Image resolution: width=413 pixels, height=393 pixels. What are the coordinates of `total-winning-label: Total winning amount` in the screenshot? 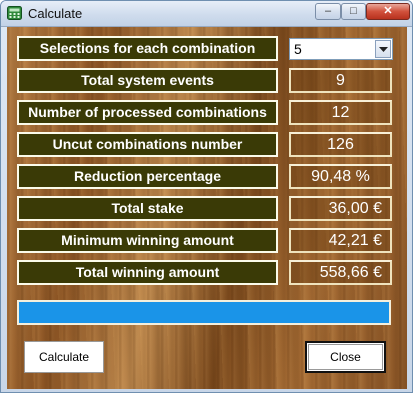 It's located at (147, 272).